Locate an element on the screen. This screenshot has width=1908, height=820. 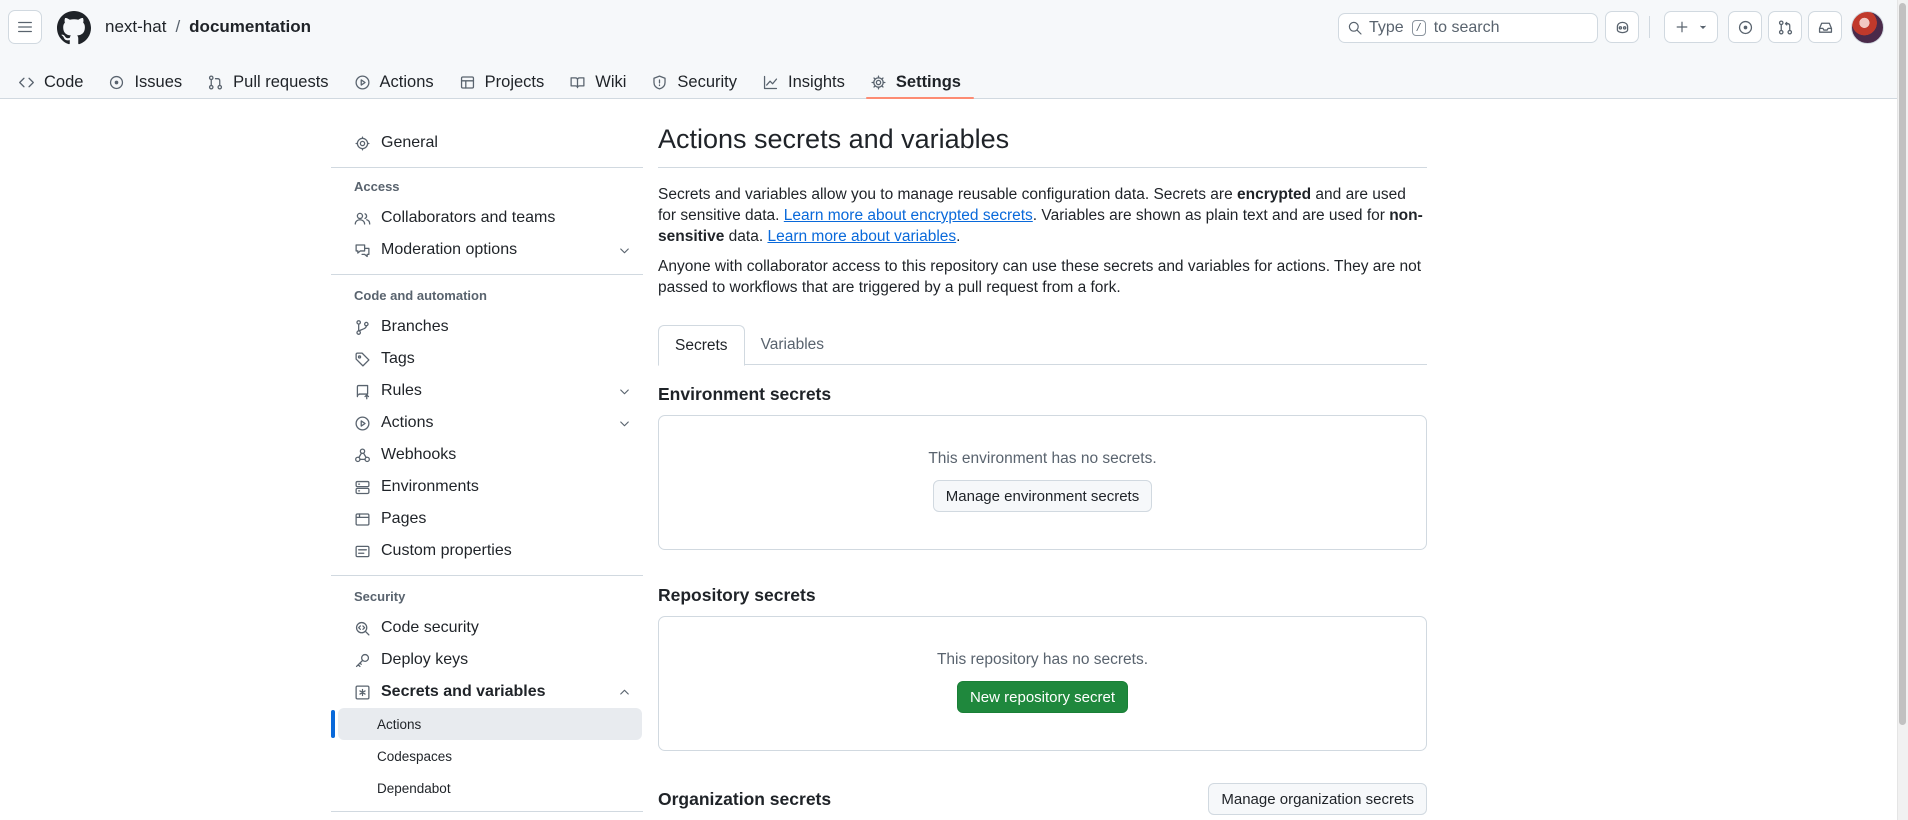
issues-button is located at coordinates (1745, 27).